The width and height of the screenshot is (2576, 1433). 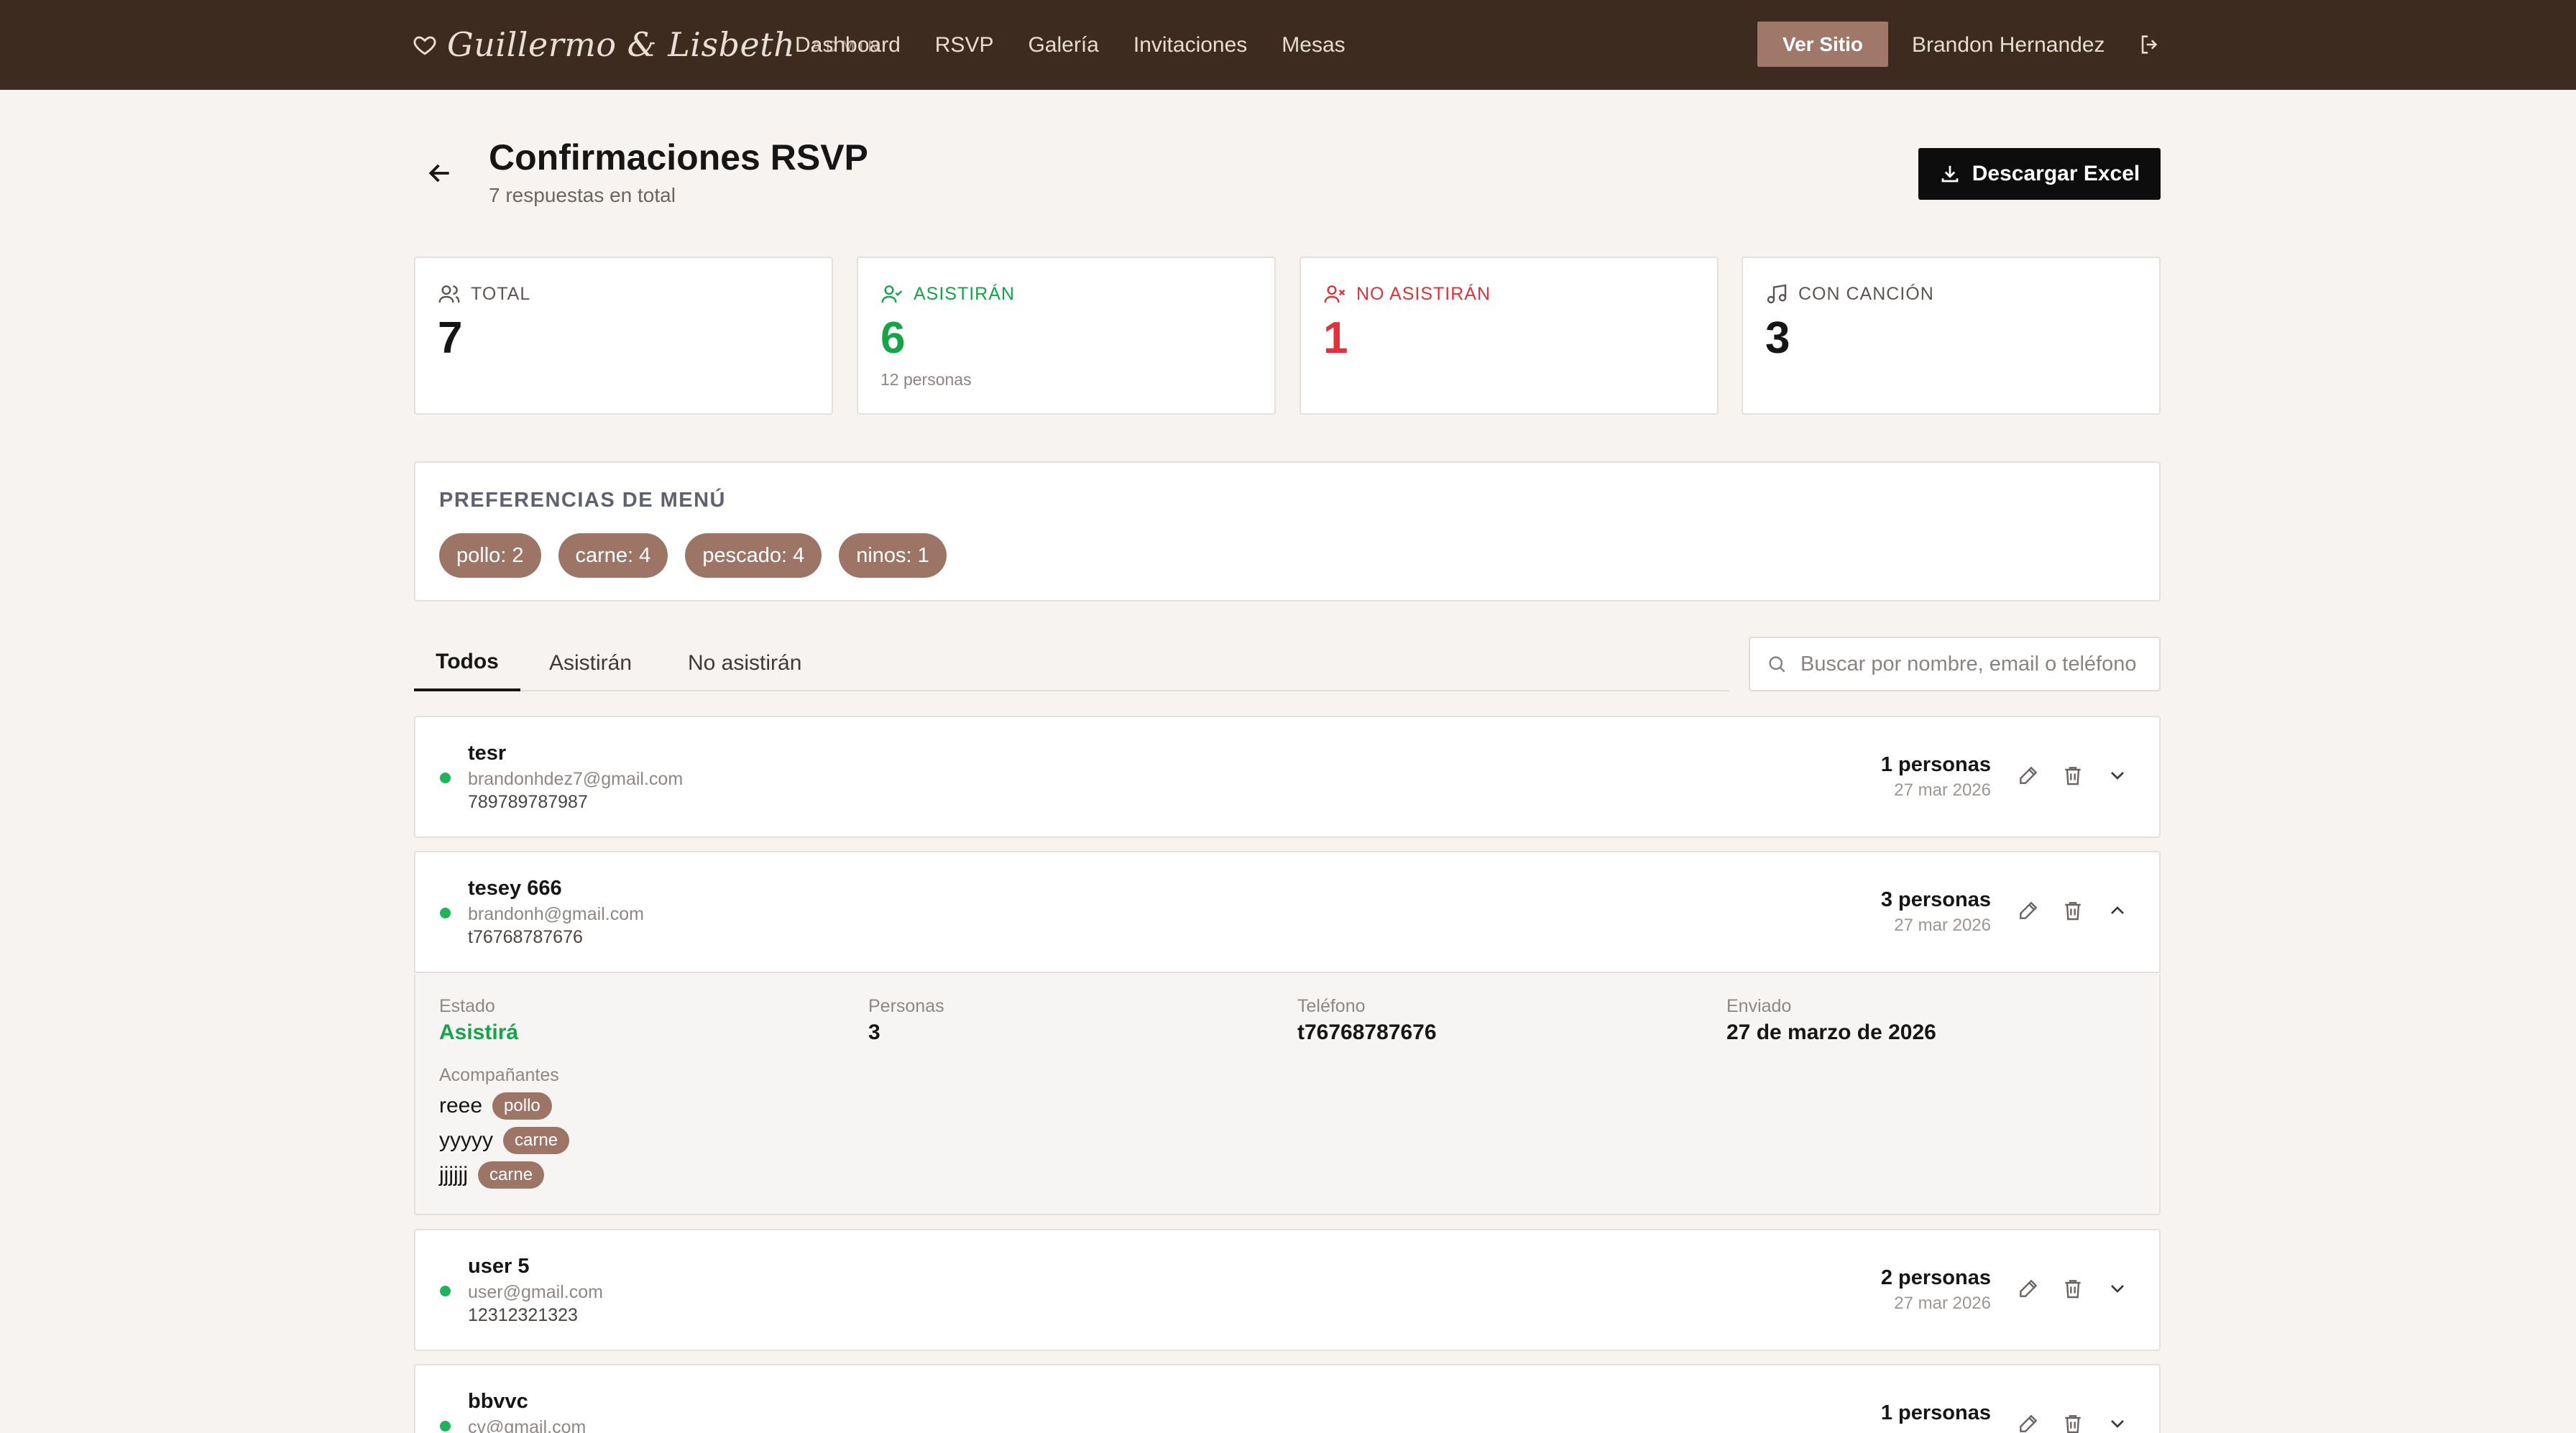 What do you see at coordinates (2117, 910) in the screenshot?
I see `chevron-up-icon` at bounding box center [2117, 910].